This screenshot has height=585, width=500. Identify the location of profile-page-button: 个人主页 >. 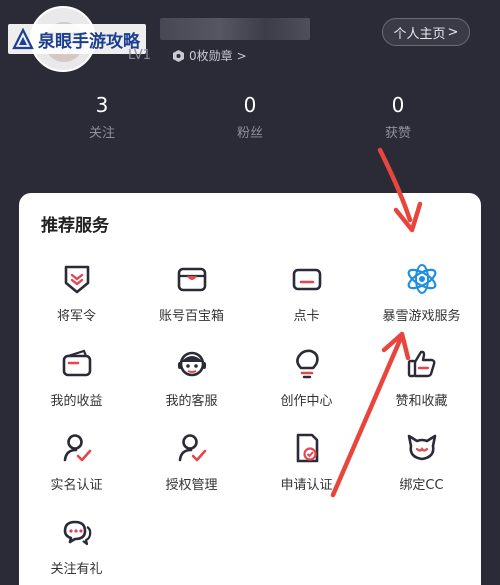
(426, 32).